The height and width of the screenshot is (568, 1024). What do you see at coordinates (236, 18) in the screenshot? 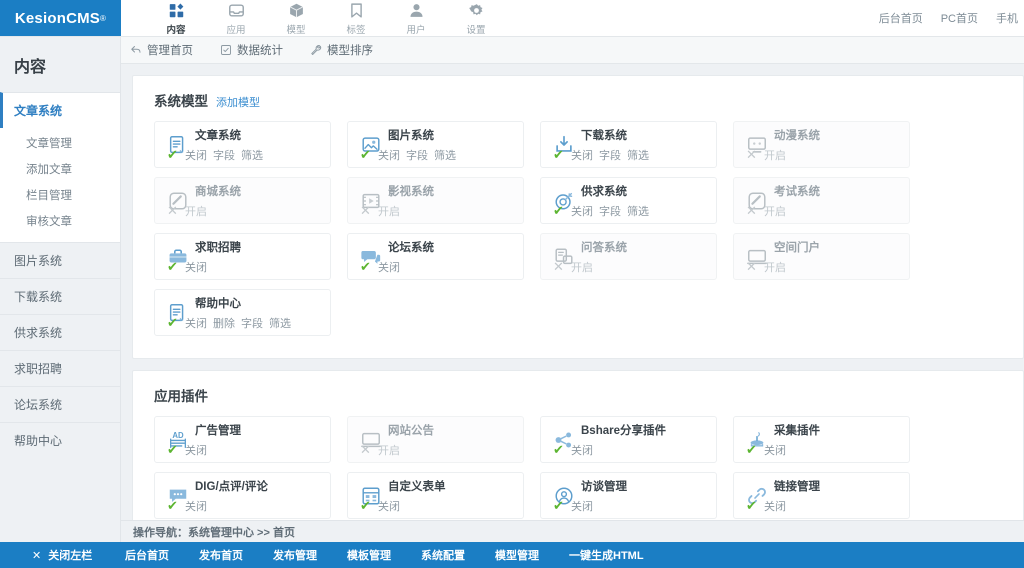
I see `nav-item-应用: 应用` at bounding box center [236, 18].